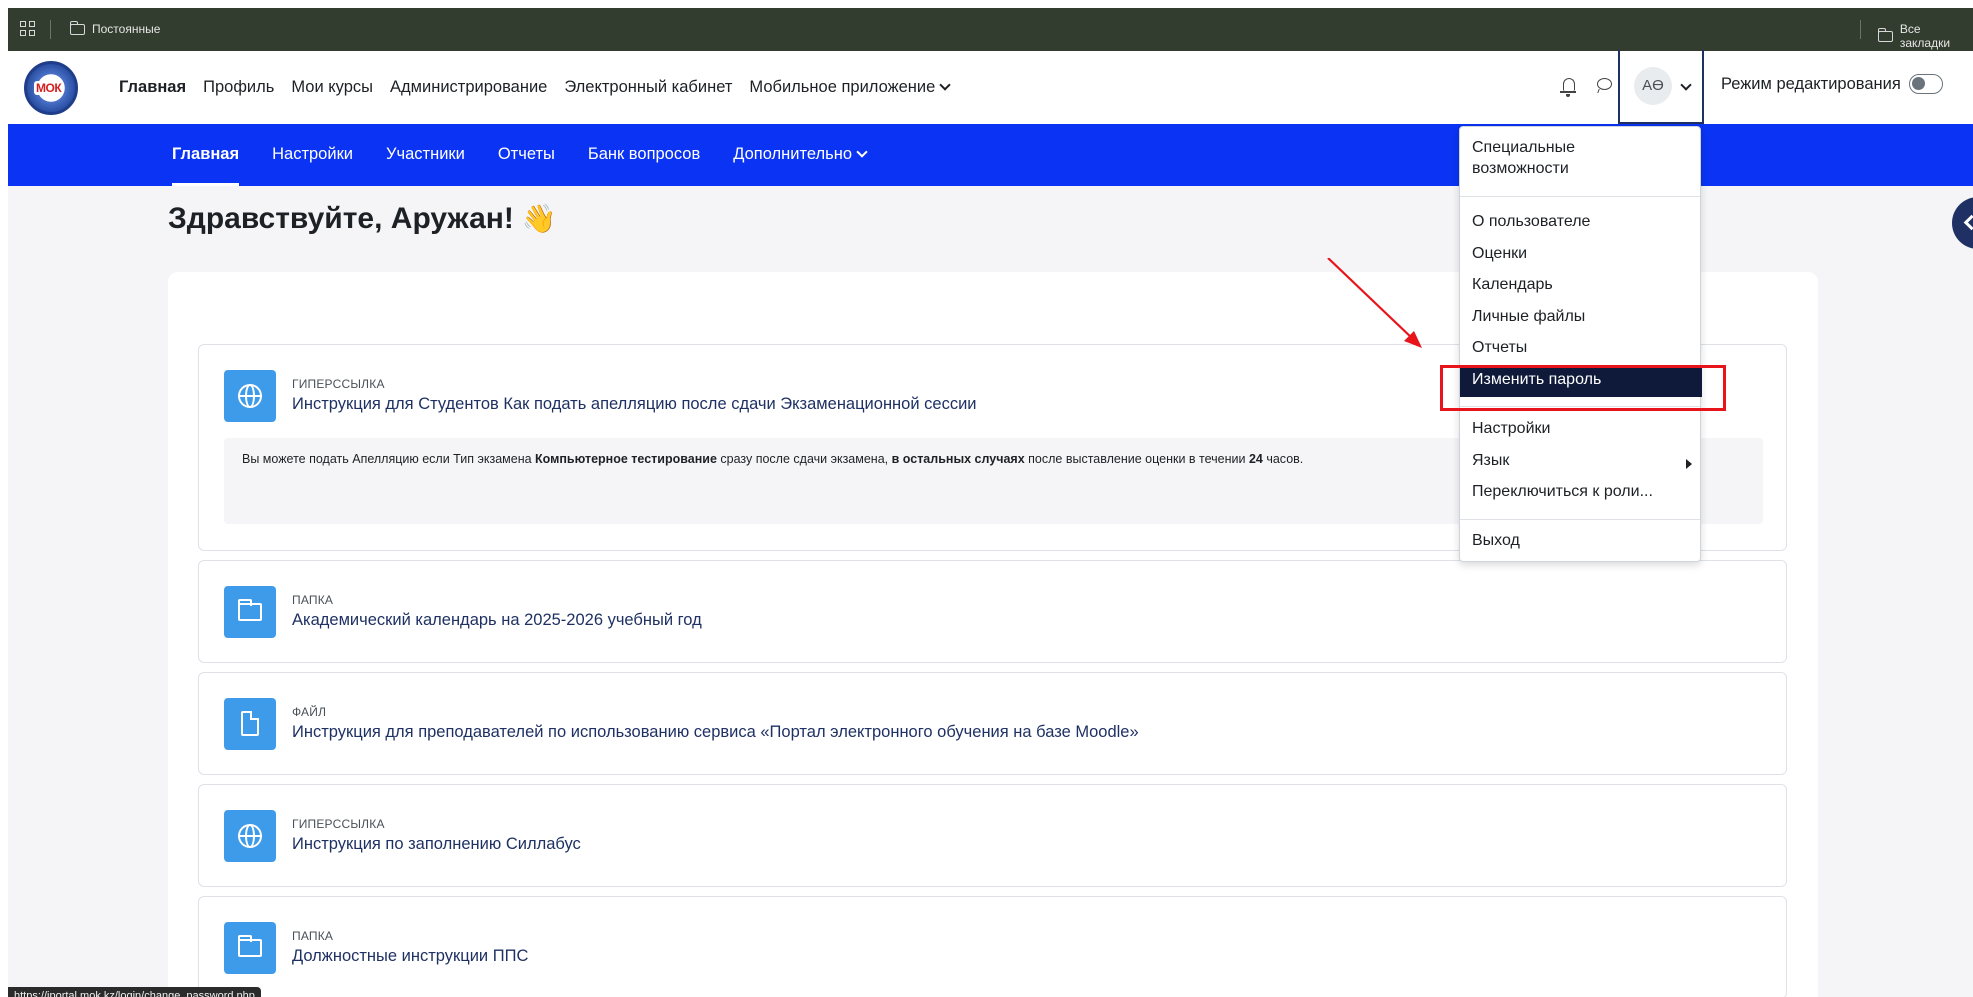 The width and height of the screenshot is (1973, 997). What do you see at coordinates (1255, 459) in the screenshot?
I see `description-bold: 24` at bounding box center [1255, 459].